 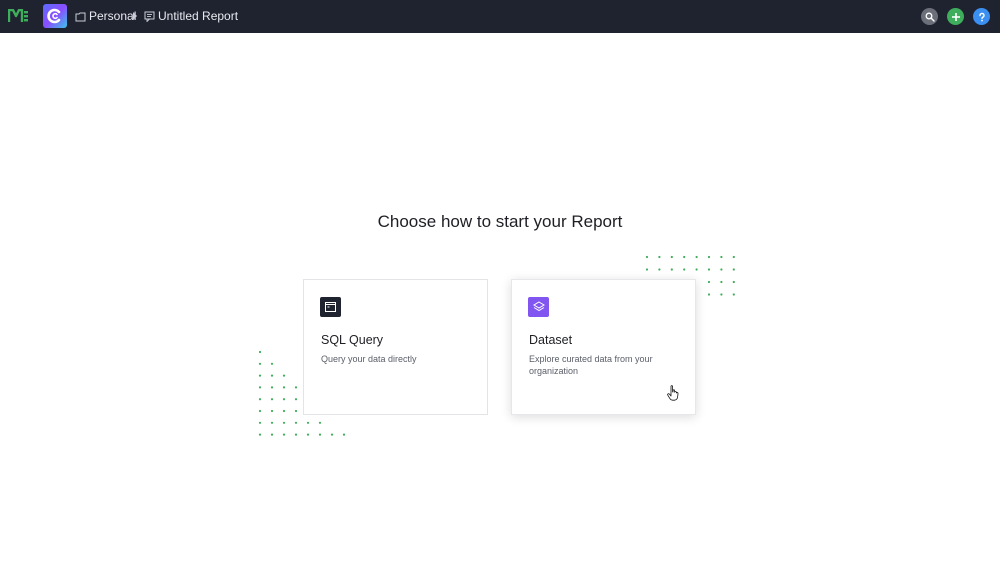 I want to click on help-button, so click(x=981, y=16).